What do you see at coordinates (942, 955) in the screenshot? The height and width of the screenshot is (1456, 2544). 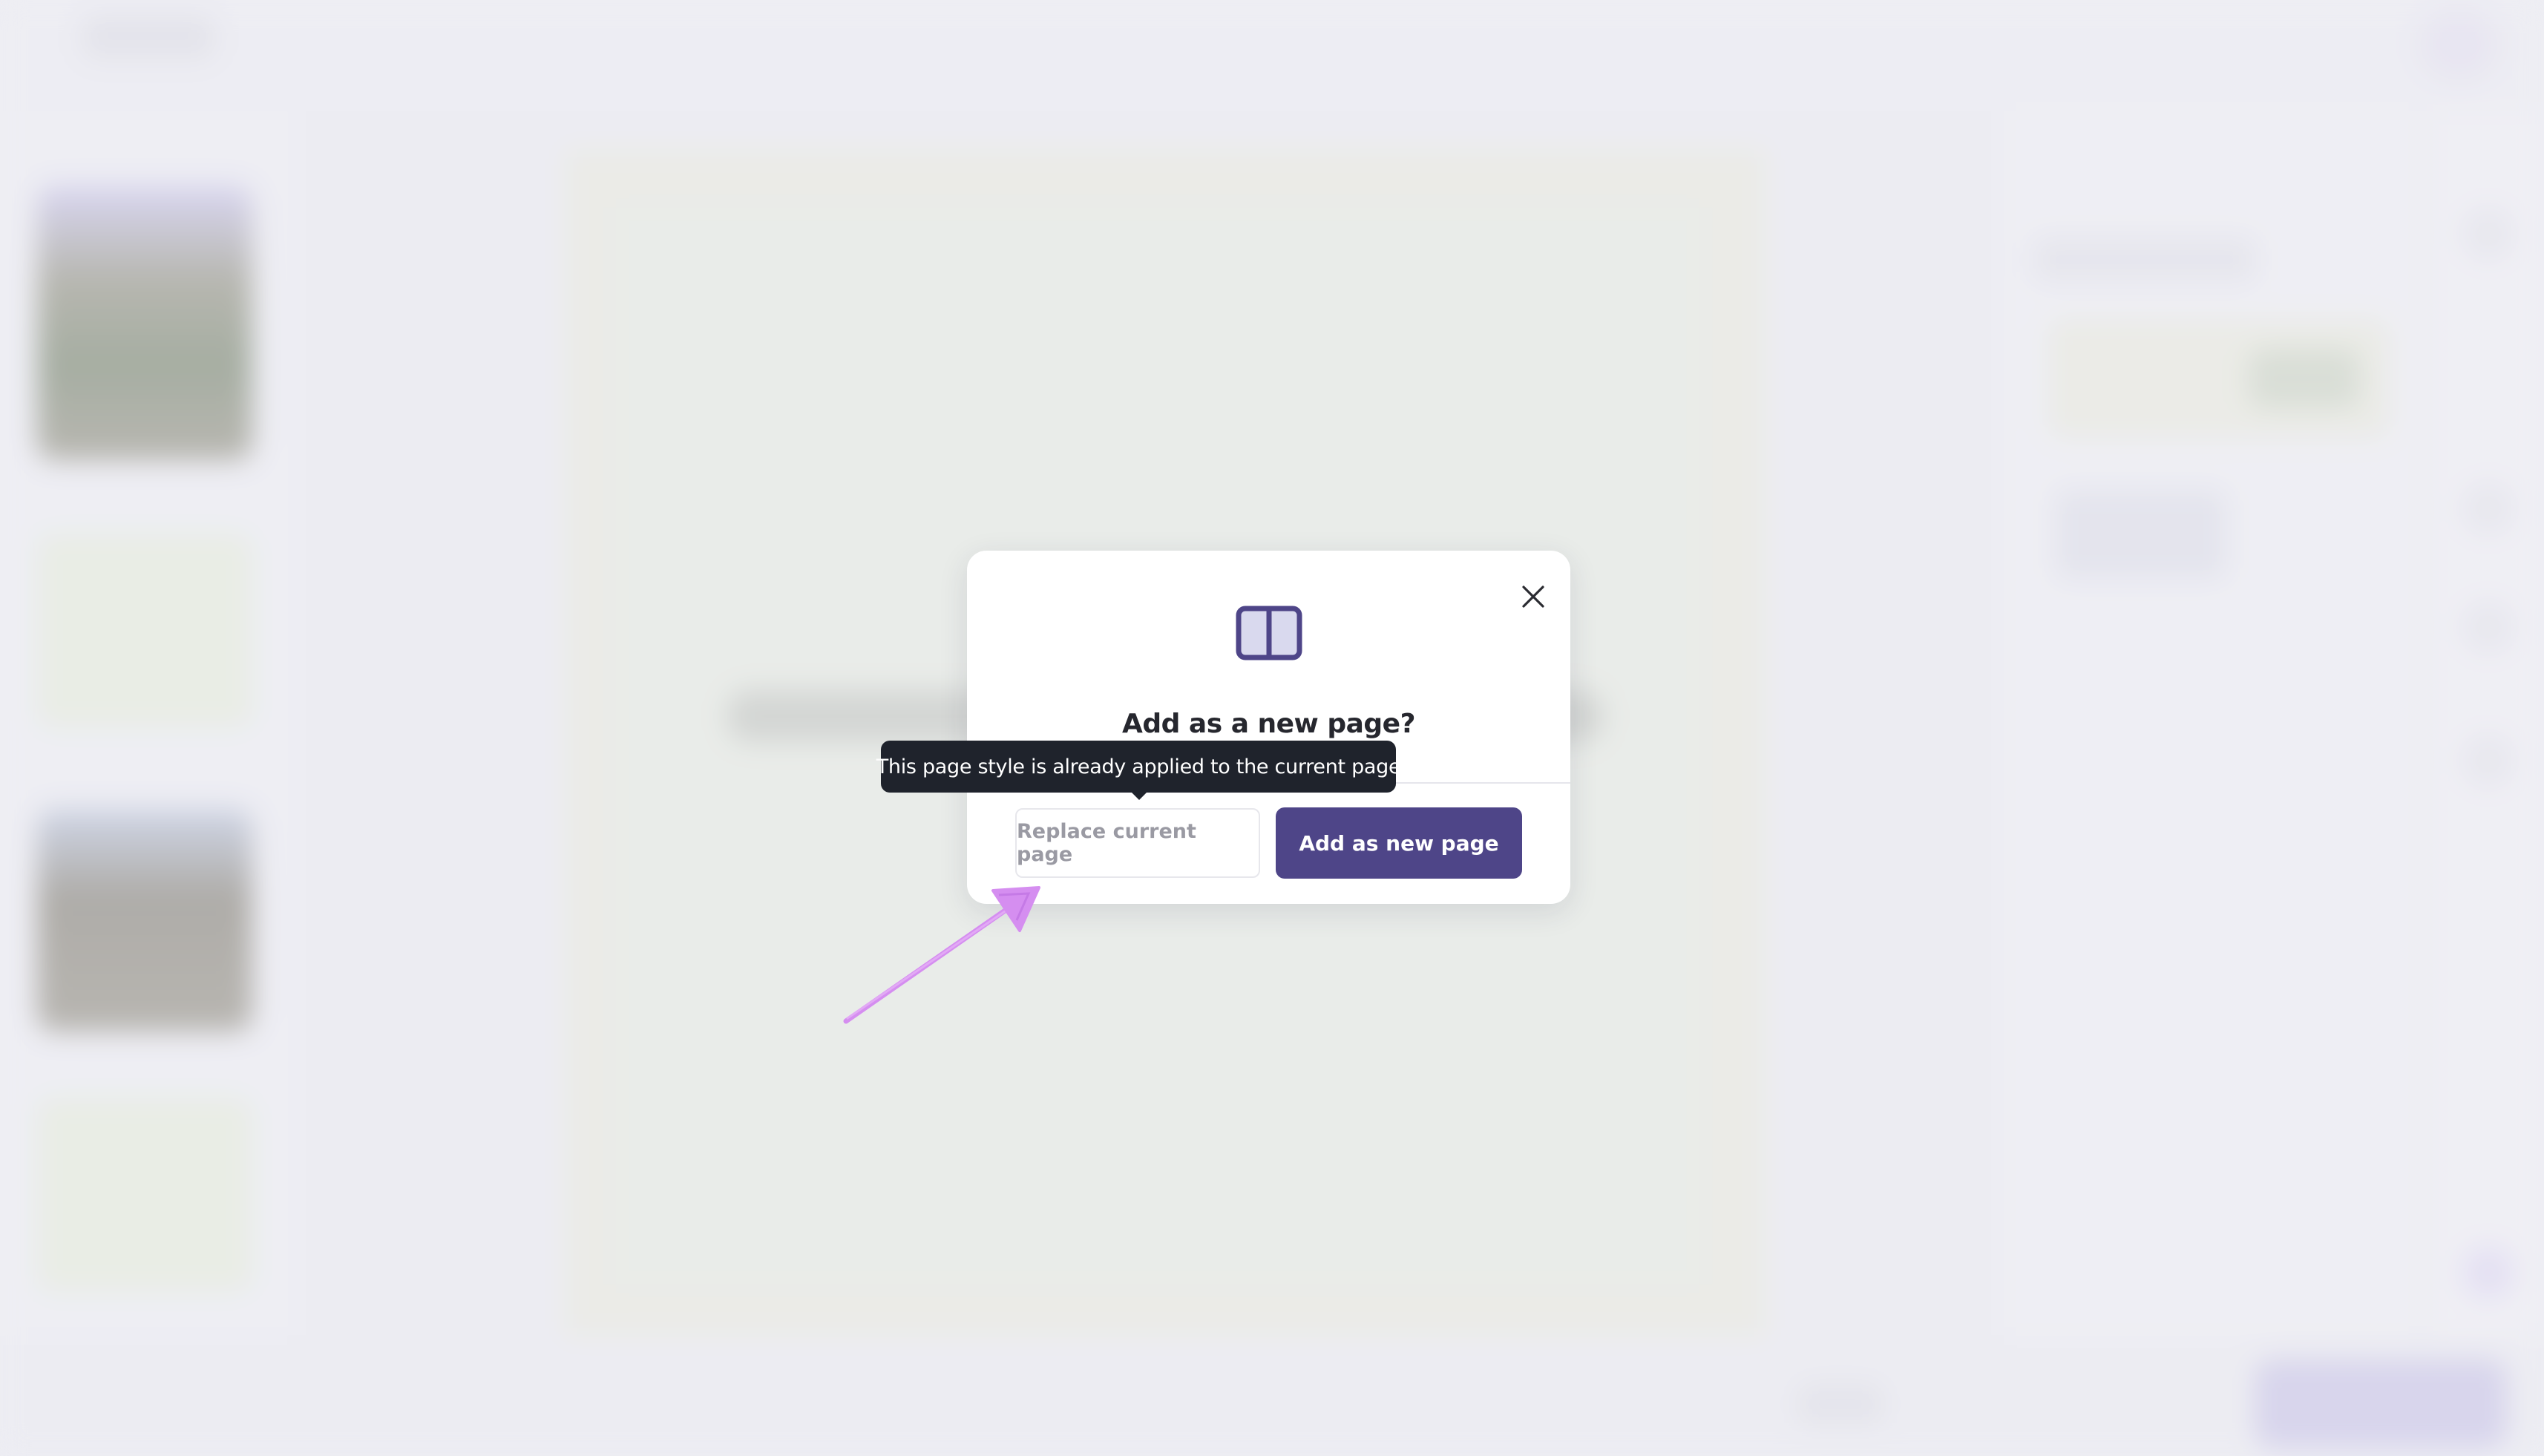 I see `annotation-arrow-icon` at bounding box center [942, 955].